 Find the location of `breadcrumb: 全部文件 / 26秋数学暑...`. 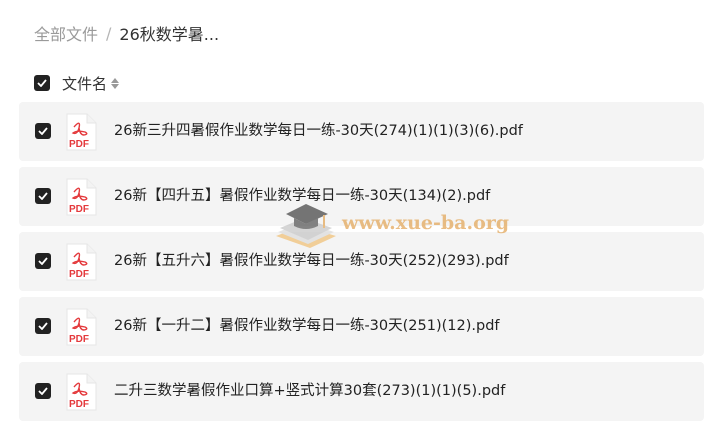

breadcrumb: 全部文件 / 26秋数学暑... is located at coordinates (127, 33).